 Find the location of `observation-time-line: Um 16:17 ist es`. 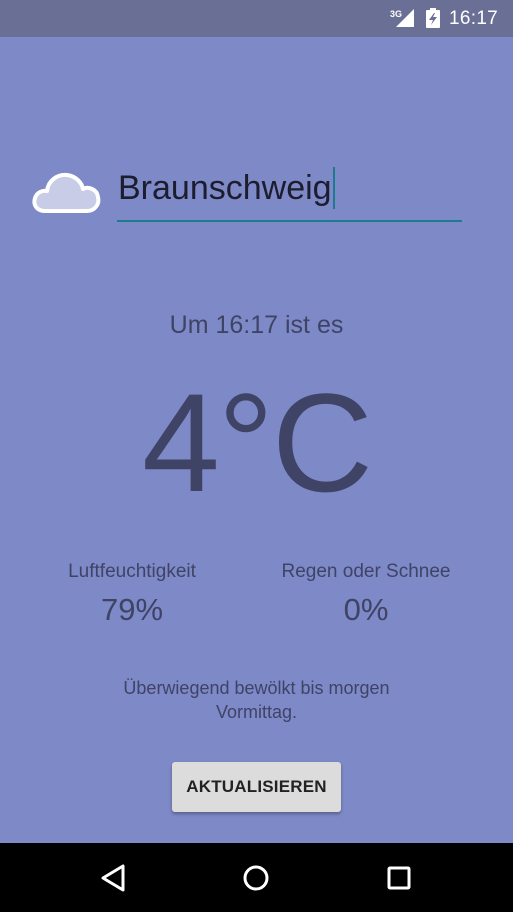

observation-time-line: Um 16:17 ist es is located at coordinates (256, 325).